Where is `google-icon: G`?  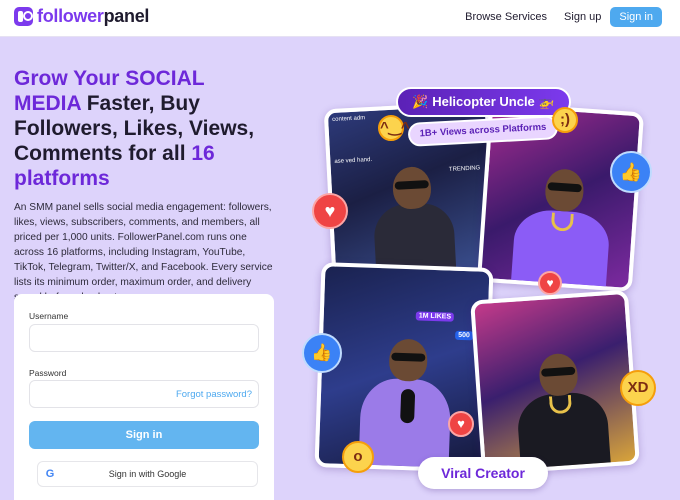 google-icon: G is located at coordinates (50, 474).